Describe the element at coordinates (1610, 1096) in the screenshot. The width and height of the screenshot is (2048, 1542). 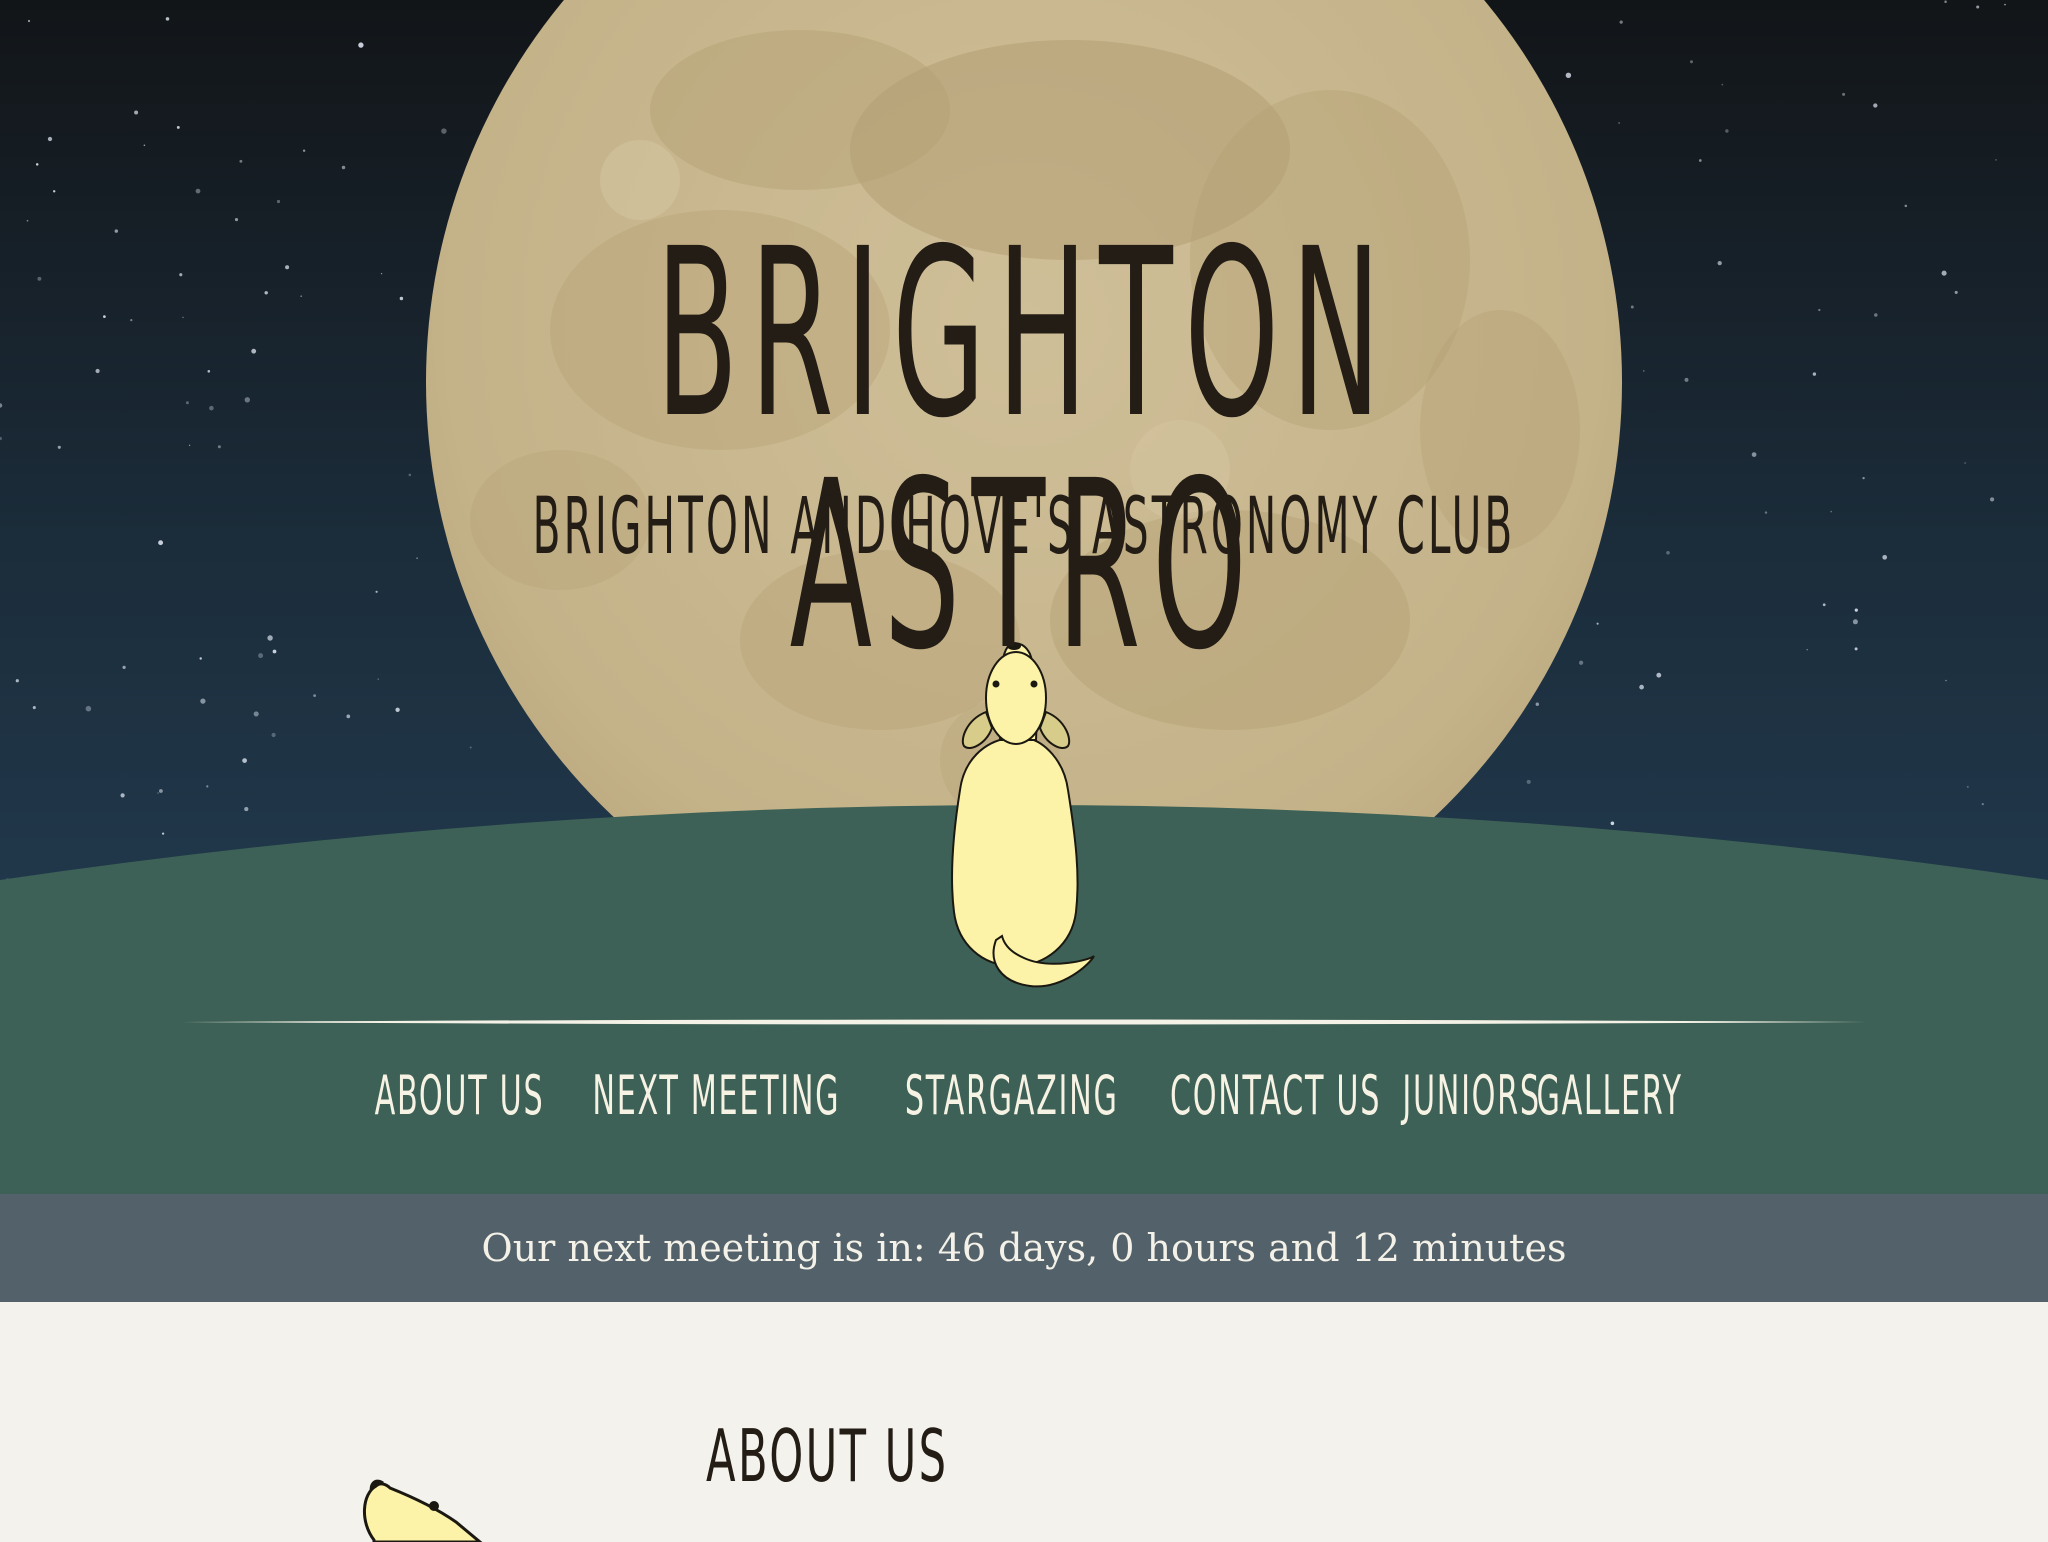
I see `nav-item-gallery: GALLERY` at that location.